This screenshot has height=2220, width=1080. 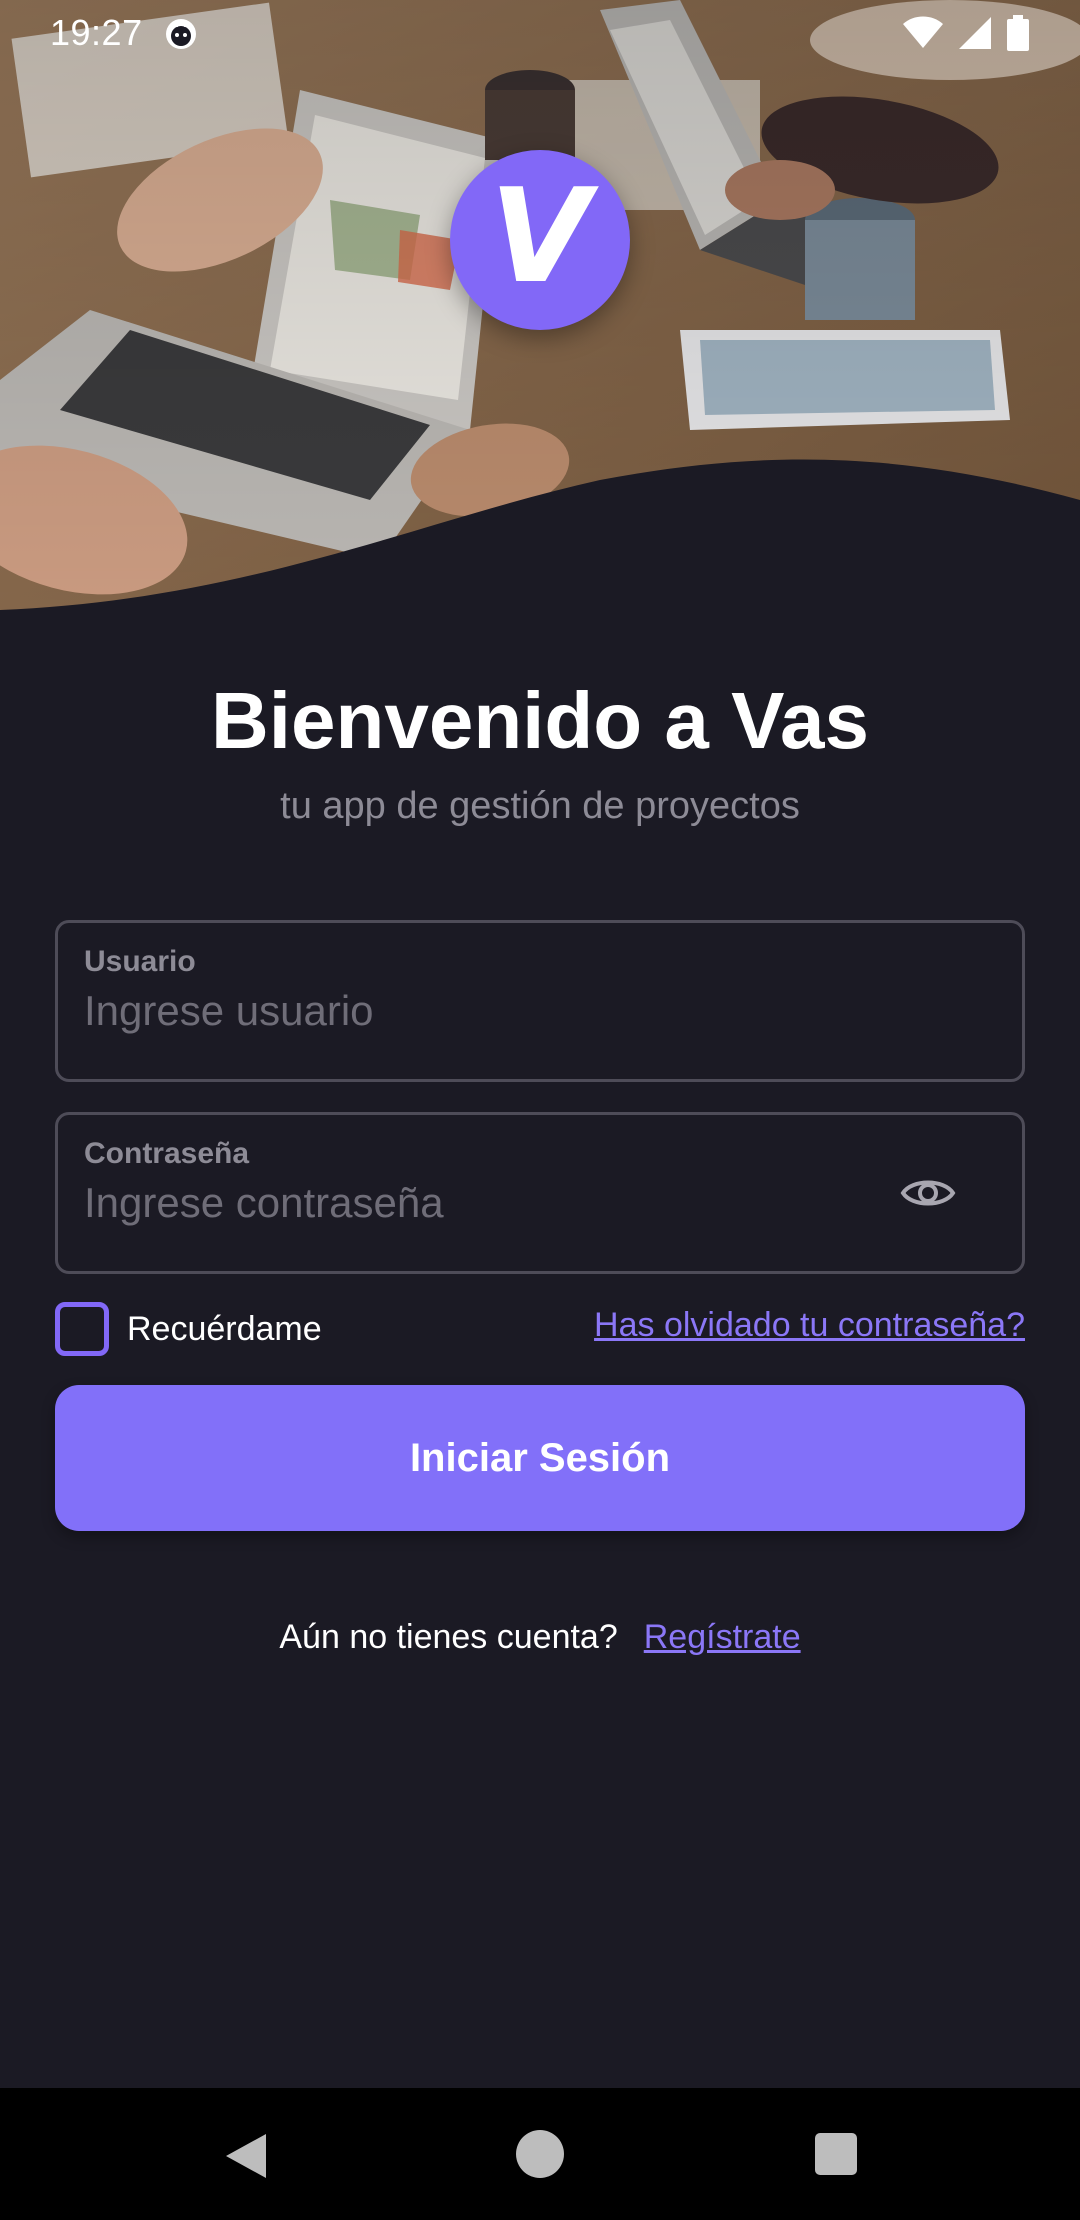 What do you see at coordinates (246, 2156) in the screenshot?
I see `back-icon` at bounding box center [246, 2156].